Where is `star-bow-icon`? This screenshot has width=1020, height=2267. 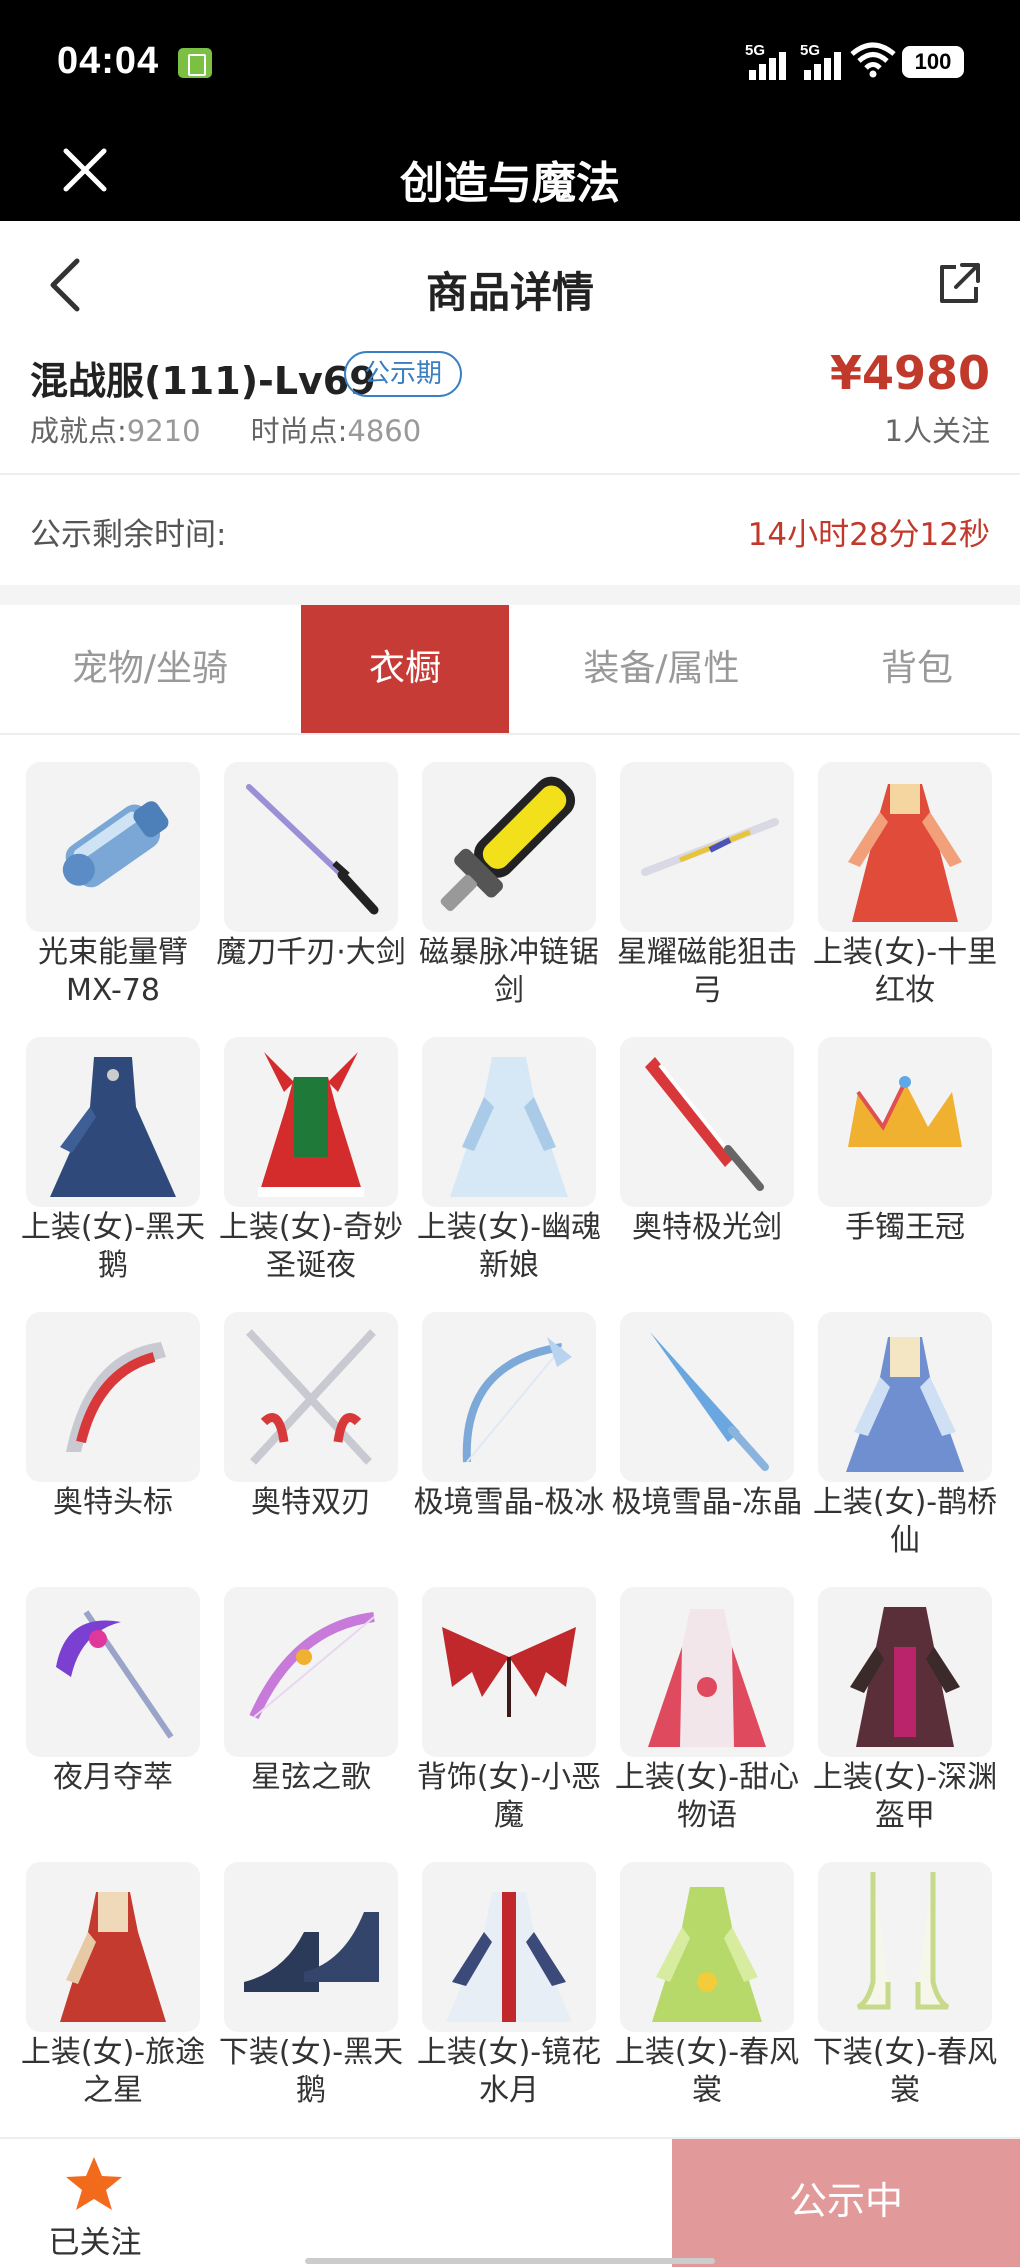 star-bow-icon is located at coordinates (311, 1672).